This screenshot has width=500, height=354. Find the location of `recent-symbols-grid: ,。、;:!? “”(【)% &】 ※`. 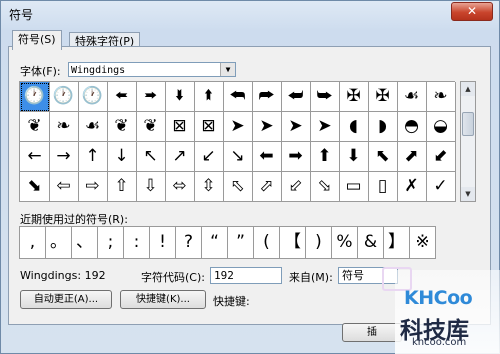

recent-symbols-grid: ,。、;:!? “”(【)% &】 ※ is located at coordinates (227, 242).